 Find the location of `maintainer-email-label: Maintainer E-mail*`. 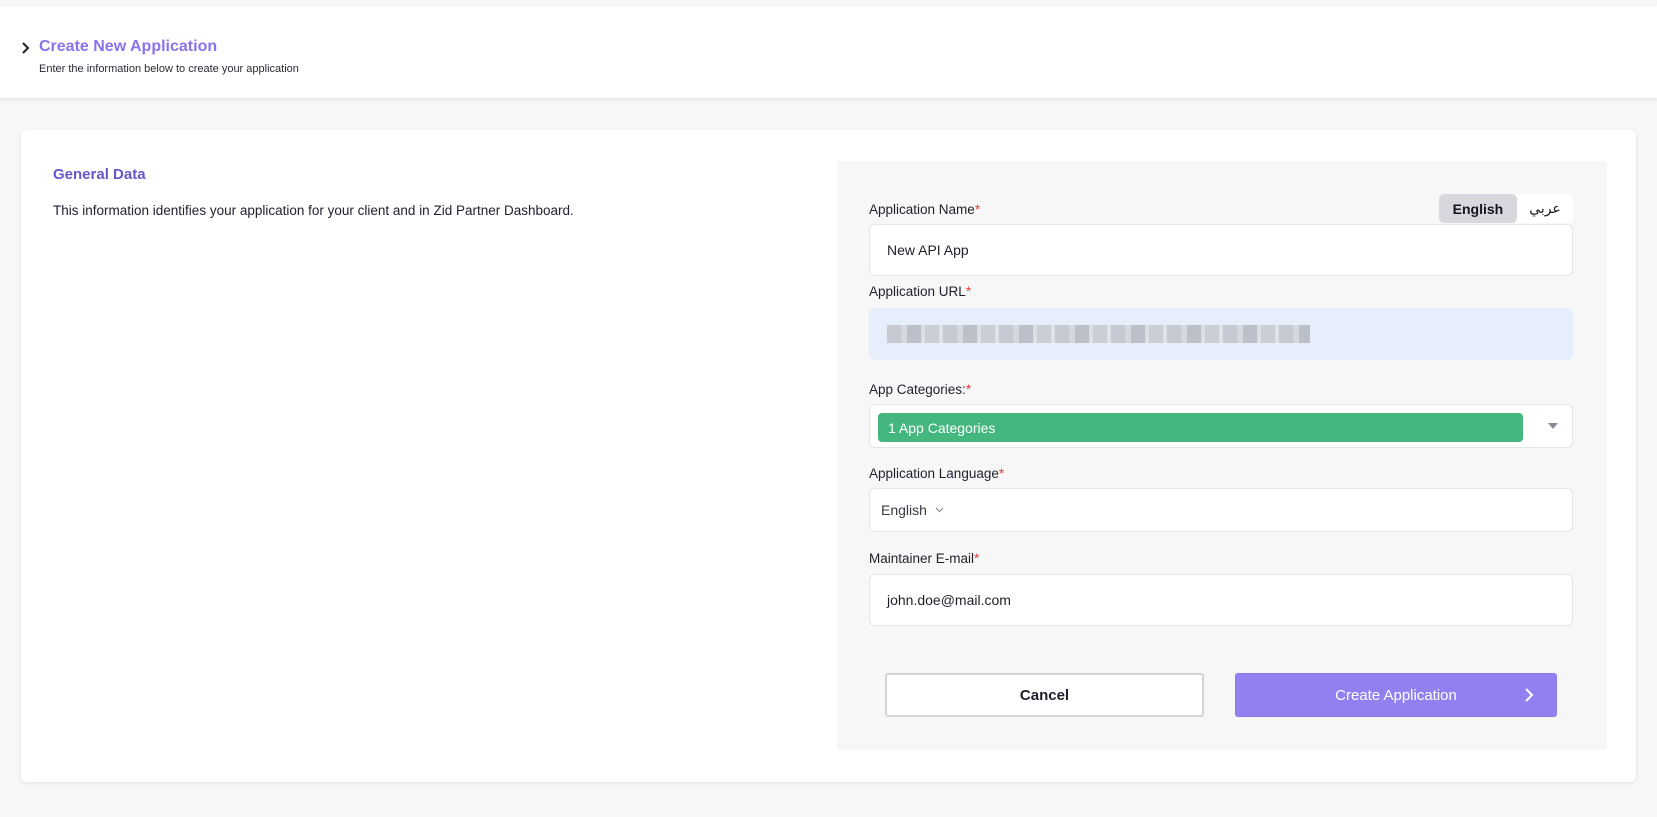

maintainer-email-label: Maintainer E-mail* is located at coordinates (924, 558).